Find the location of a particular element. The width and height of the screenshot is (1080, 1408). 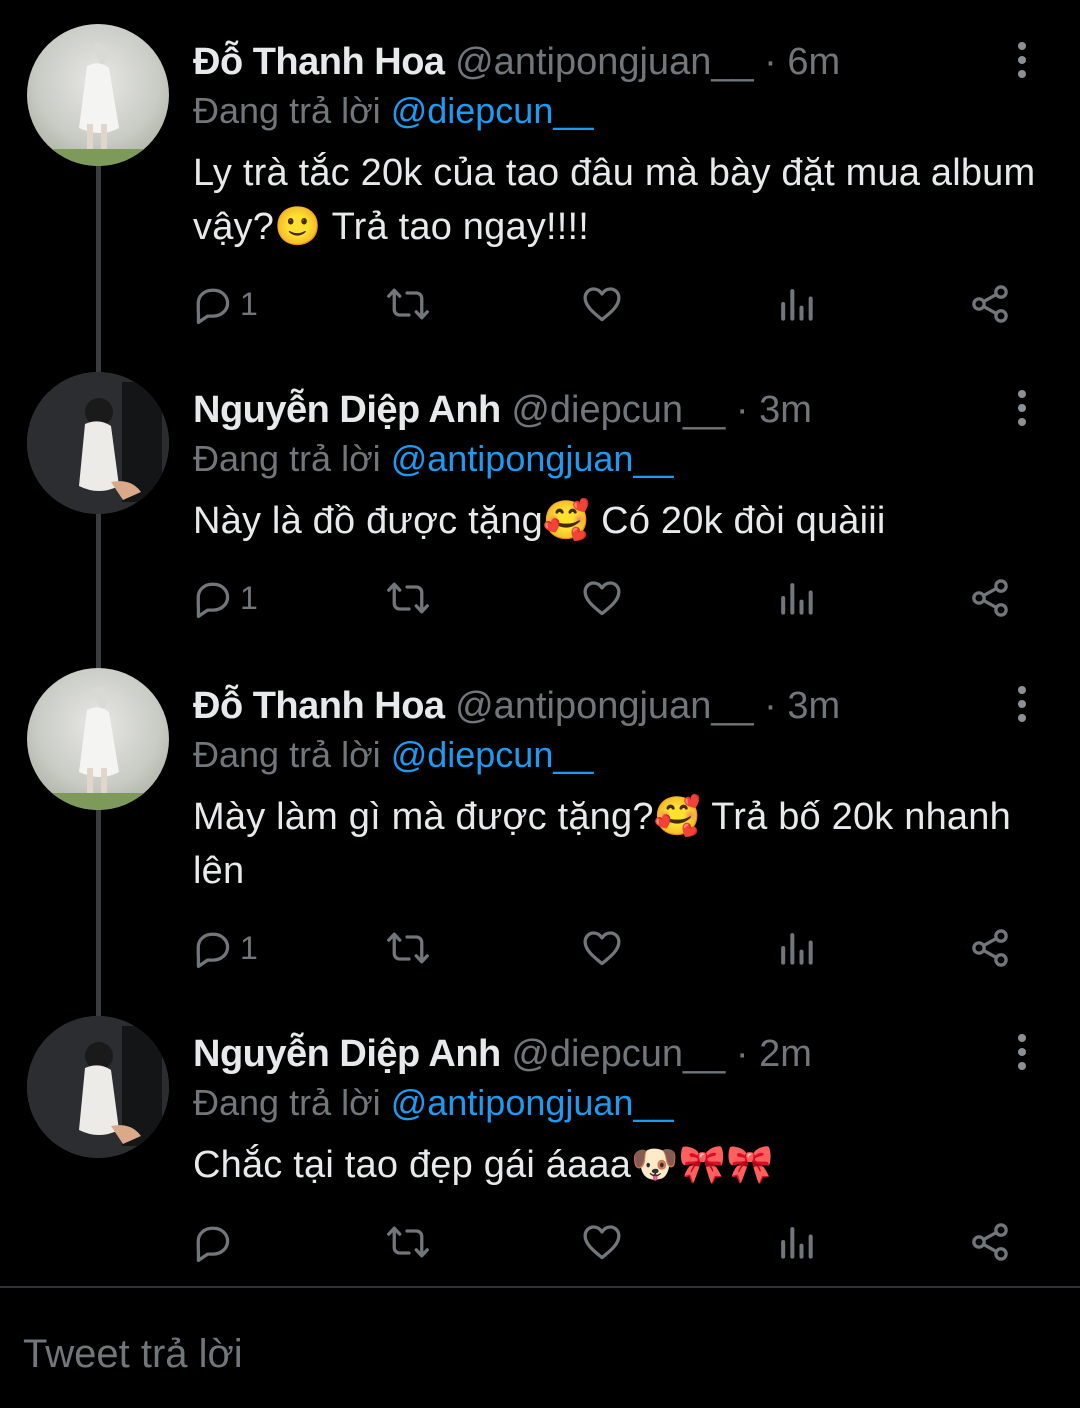

tweet-actions is located at coordinates (615, 1242).